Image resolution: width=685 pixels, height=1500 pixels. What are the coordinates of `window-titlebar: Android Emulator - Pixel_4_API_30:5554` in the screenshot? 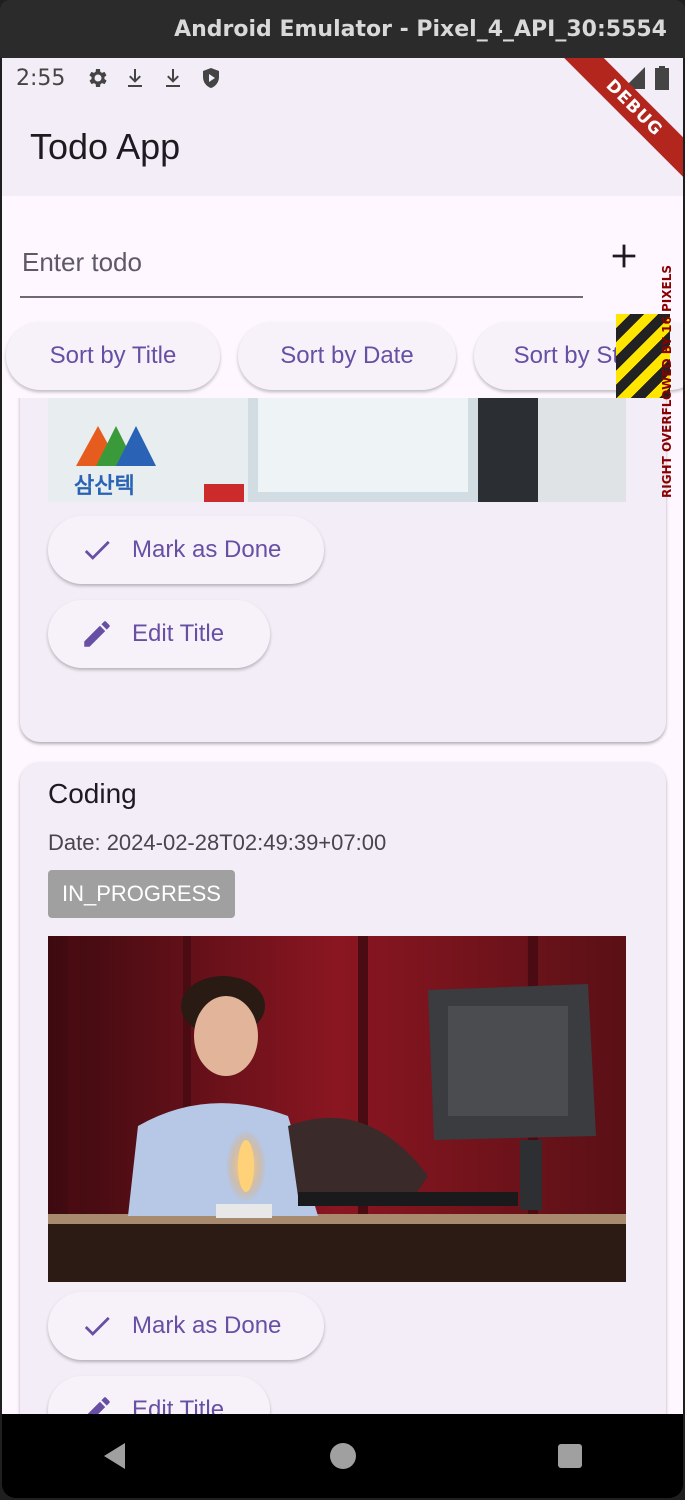 It's located at (342, 29).